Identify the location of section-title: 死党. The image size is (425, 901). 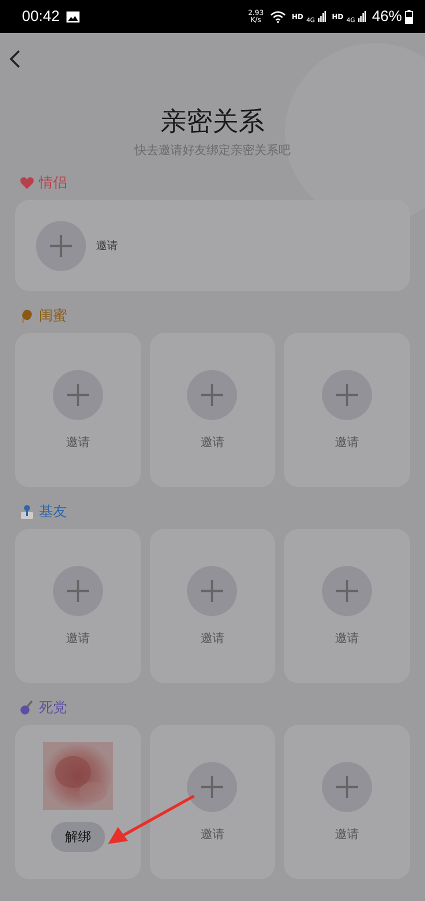
(53, 708).